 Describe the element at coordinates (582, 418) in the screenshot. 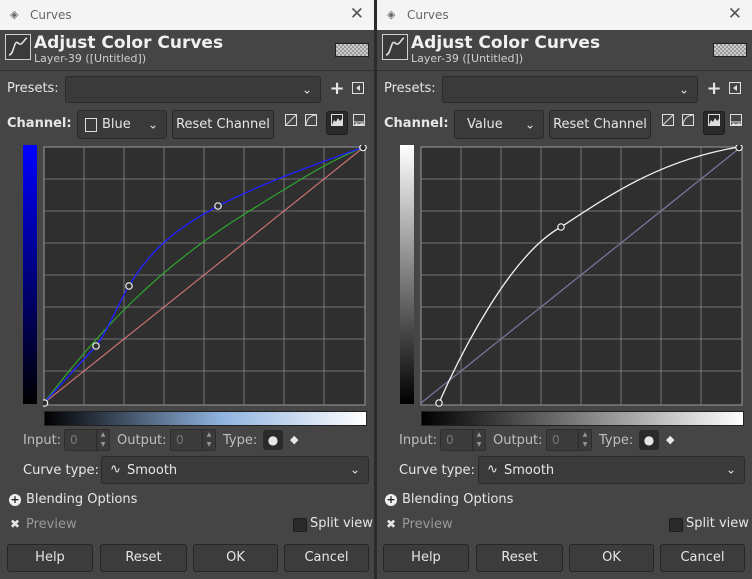

I see `channel-gradient-horizontal` at that location.